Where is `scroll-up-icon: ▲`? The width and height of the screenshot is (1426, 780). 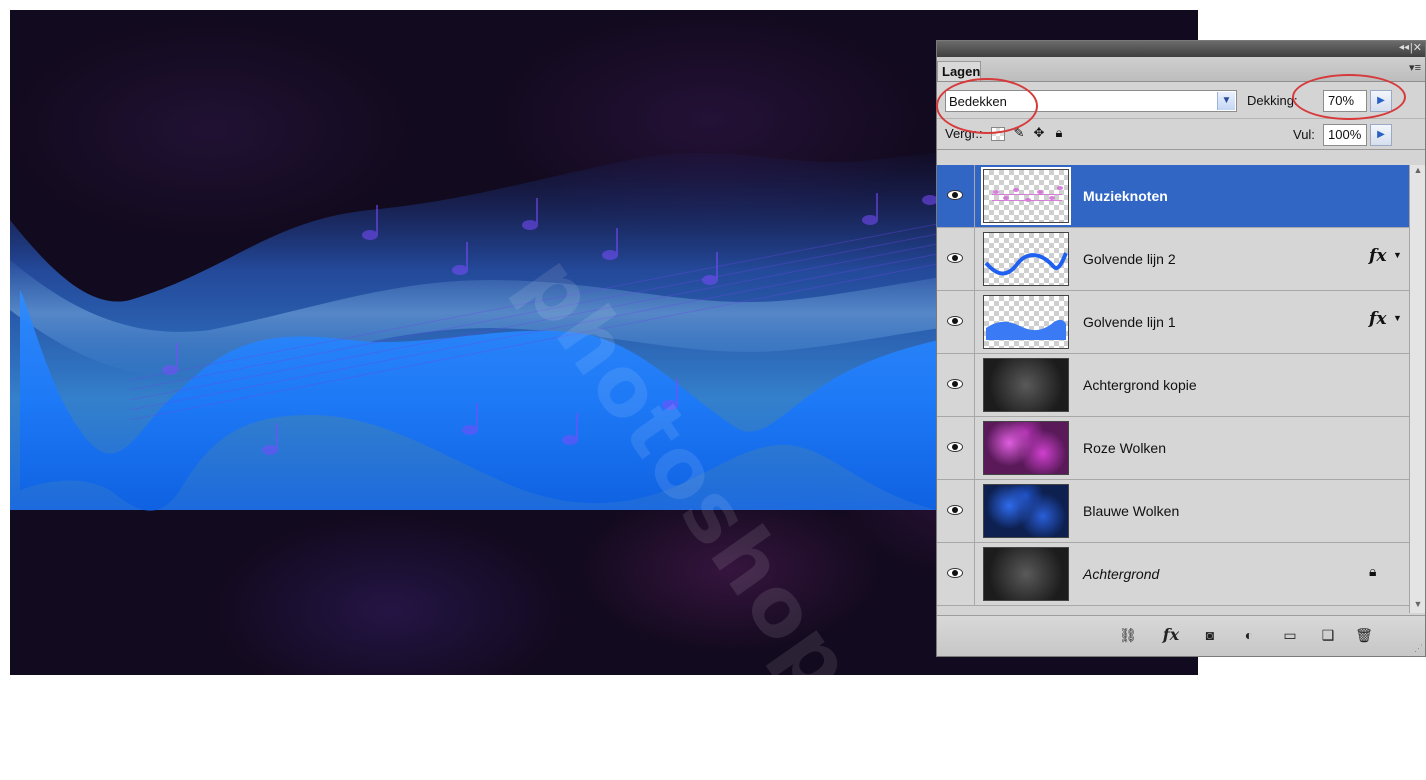 scroll-up-icon: ▲ is located at coordinates (1418, 172).